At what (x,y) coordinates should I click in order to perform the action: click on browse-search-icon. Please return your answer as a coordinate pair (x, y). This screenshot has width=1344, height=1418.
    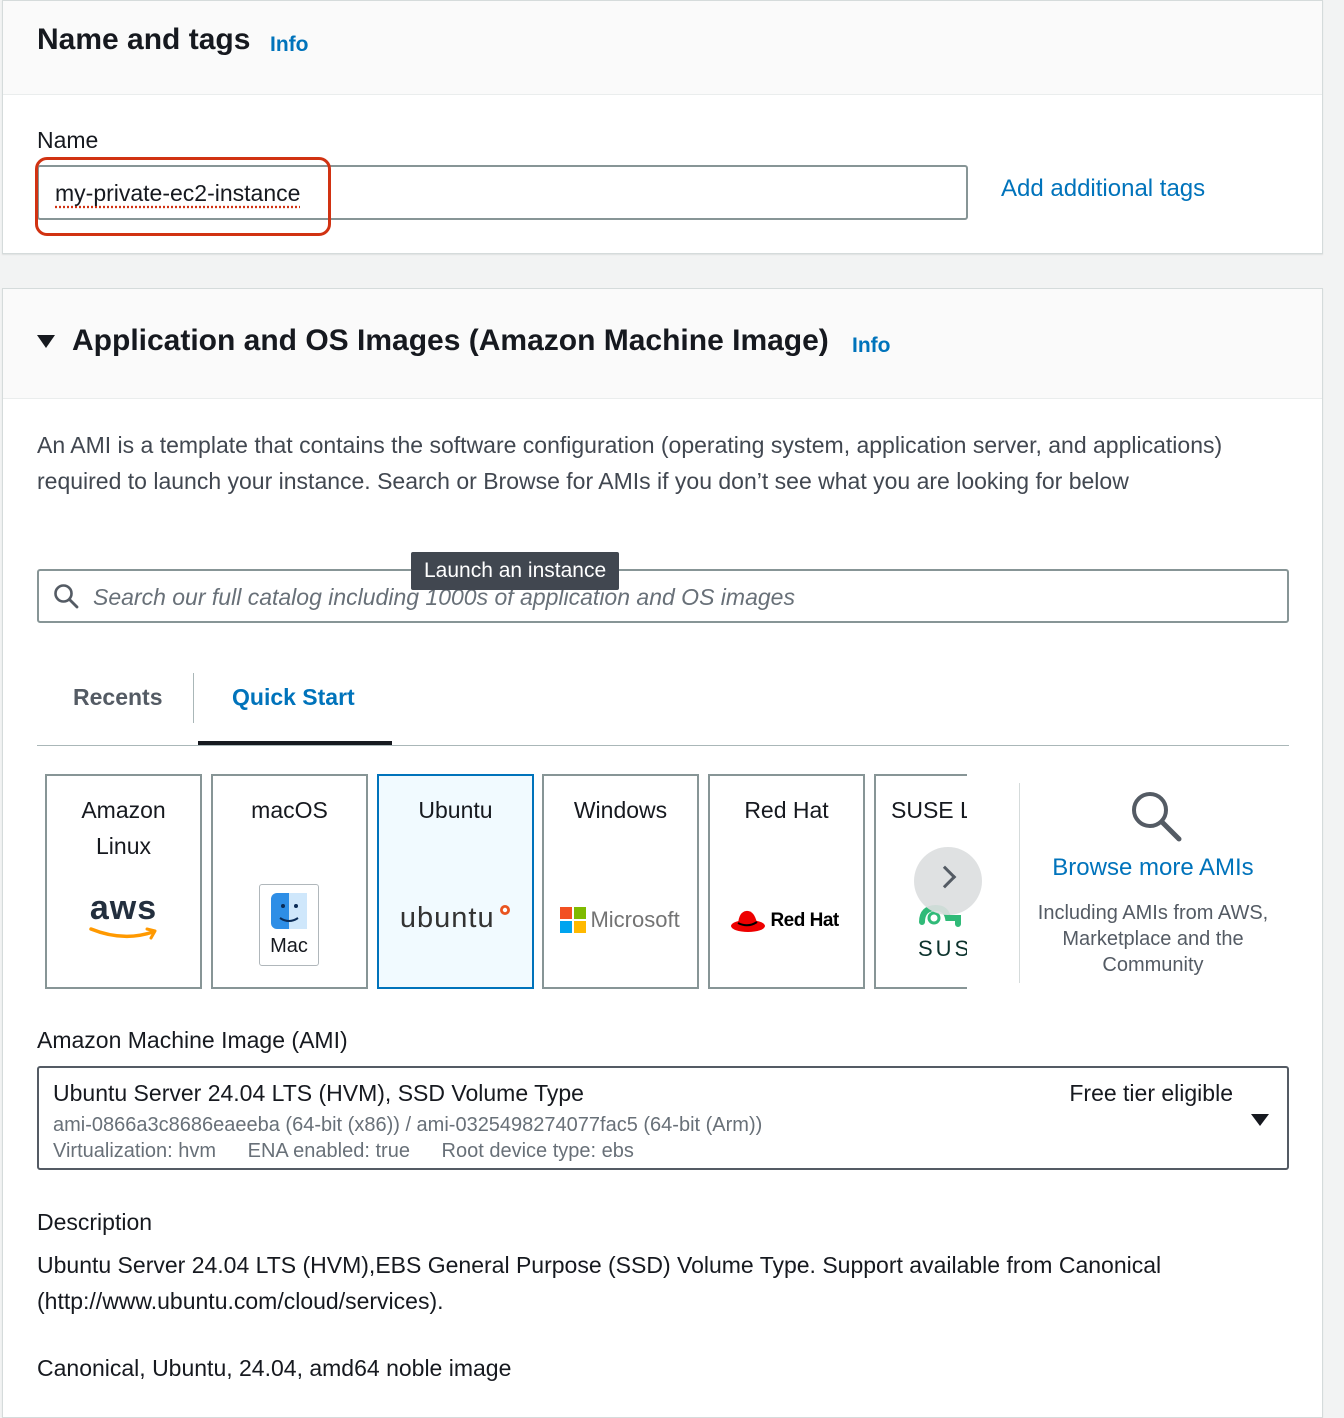
    Looking at the image, I should click on (1157, 817).